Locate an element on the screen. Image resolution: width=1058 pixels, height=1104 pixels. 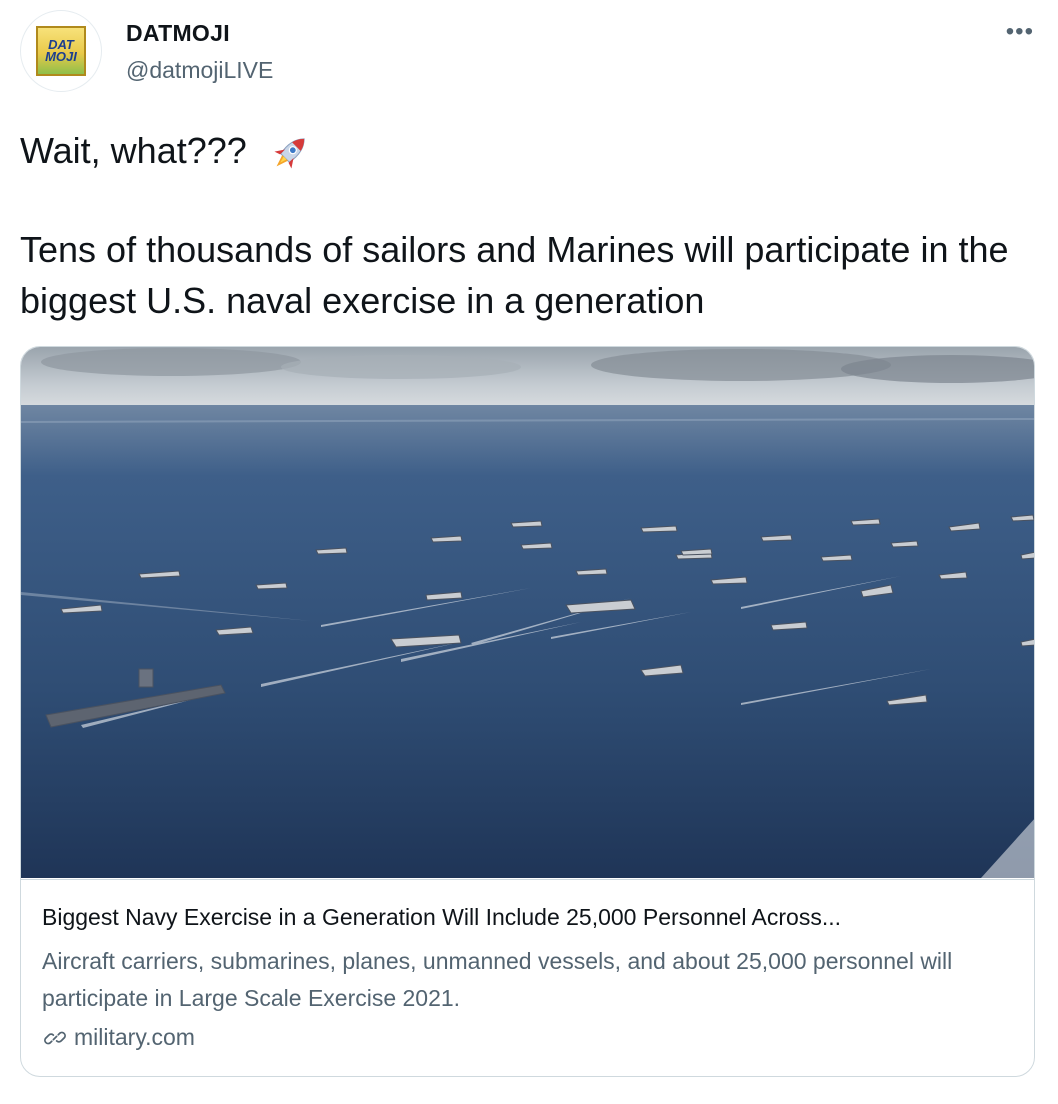
author-handle: @datmojiLIVE is located at coordinates (199, 70).